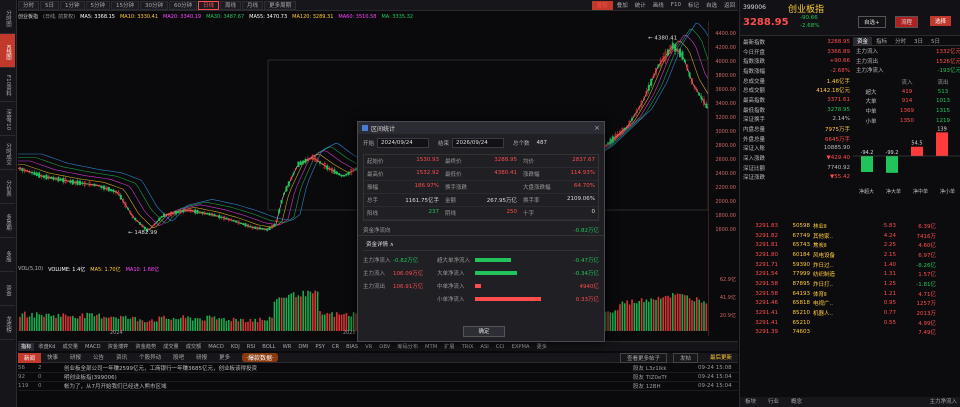 Image resolution: width=960 pixels, height=407 pixels. What do you see at coordinates (863, 41) in the screenshot?
I see `flow-tab-0: 资金` at bounding box center [863, 41].